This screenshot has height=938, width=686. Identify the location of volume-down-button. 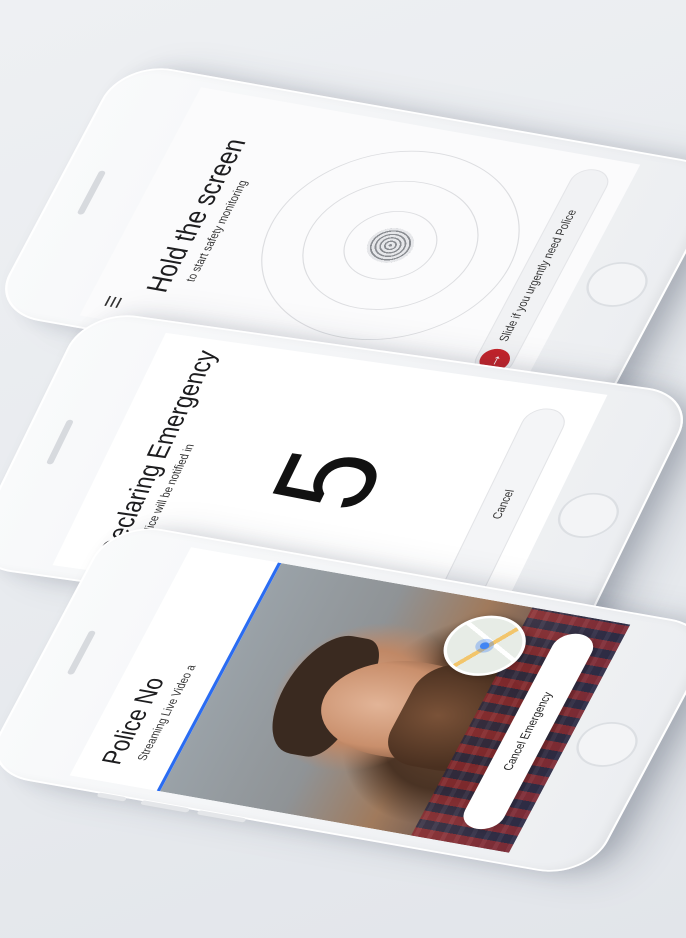
(221, 816).